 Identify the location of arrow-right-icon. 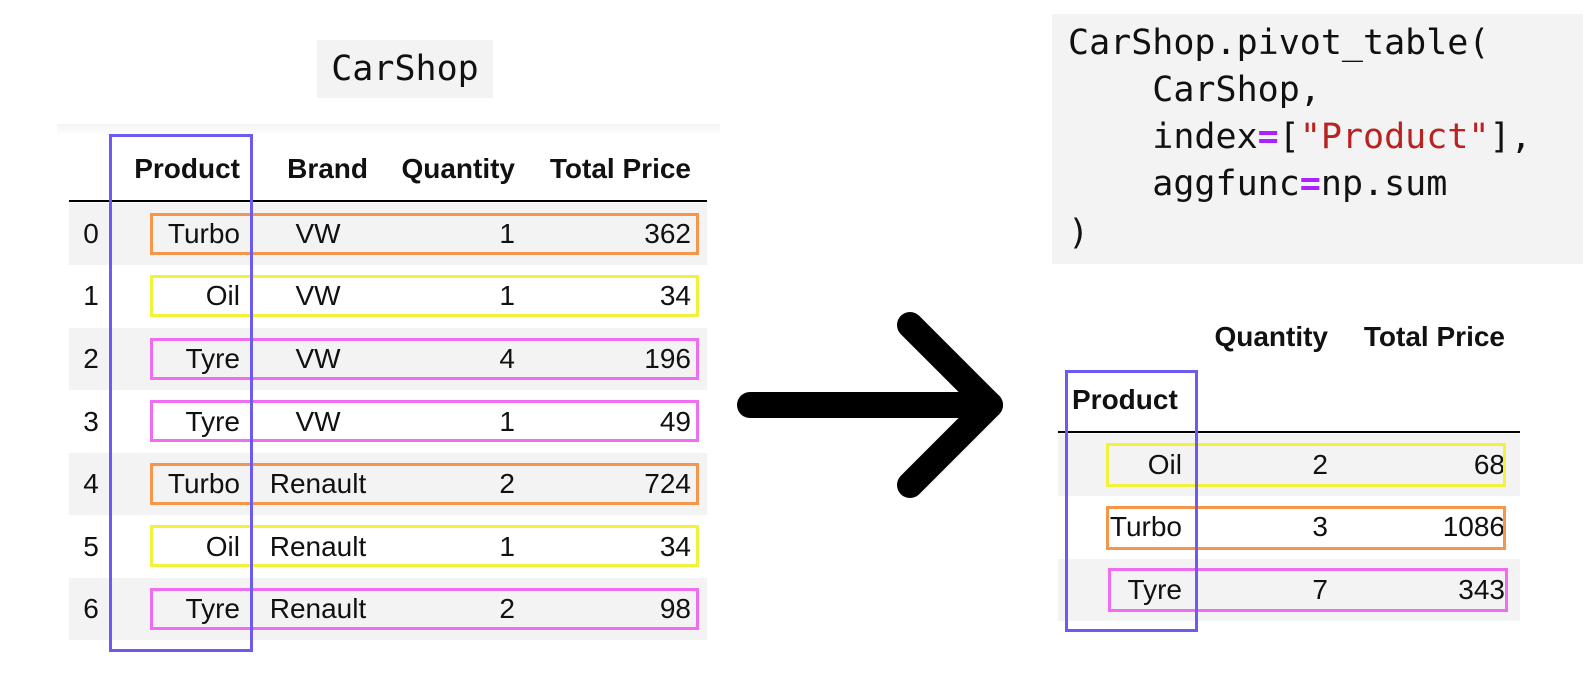
(870, 405).